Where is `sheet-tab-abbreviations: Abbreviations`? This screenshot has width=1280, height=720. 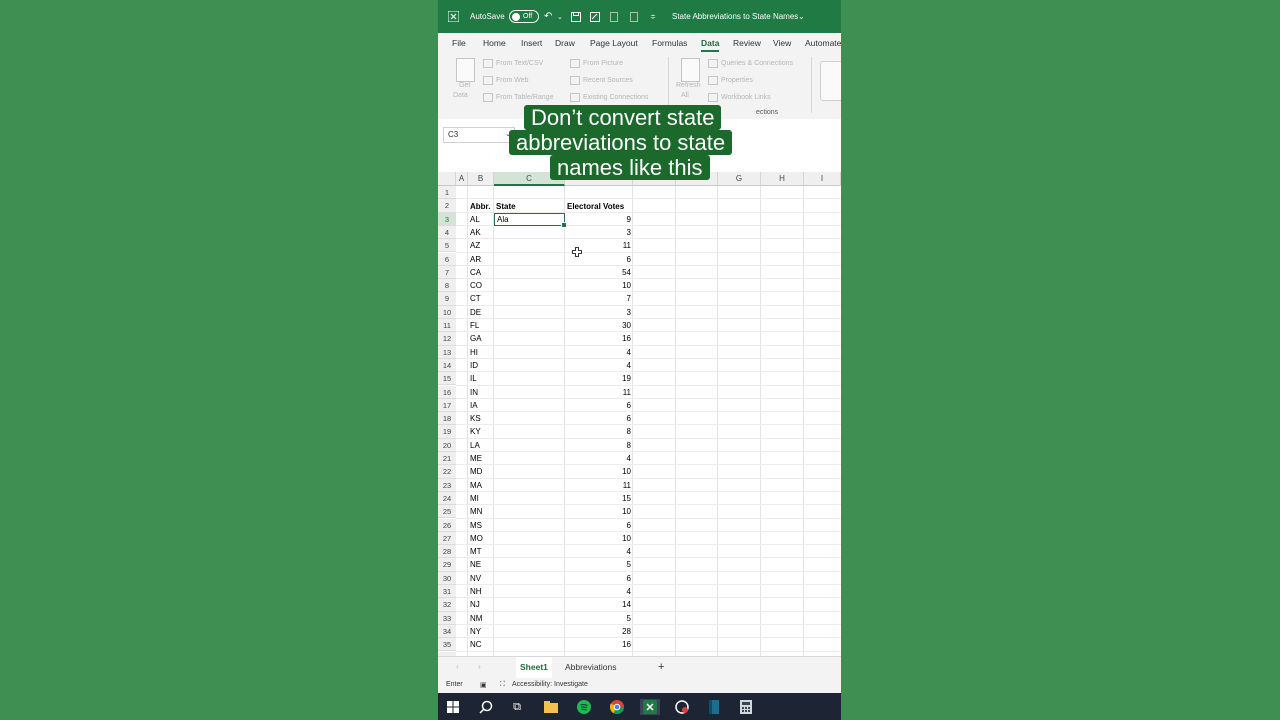
sheet-tab-abbreviations: Abbreviations is located at coordinates (591, 667).